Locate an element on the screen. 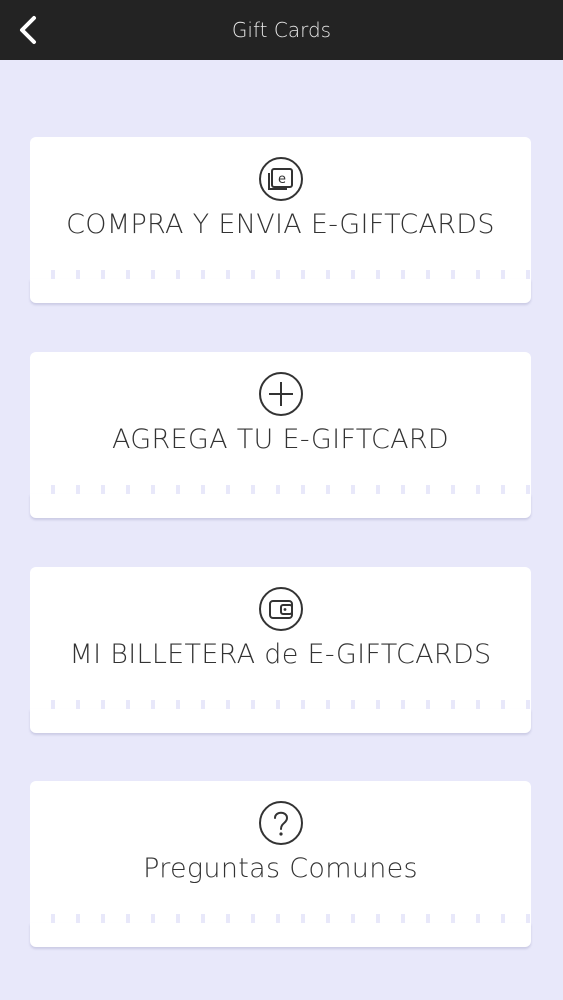 This screenshot has height=1000, width=563. card-label: Preguntas Comunes is located at coordinates (280, 868).